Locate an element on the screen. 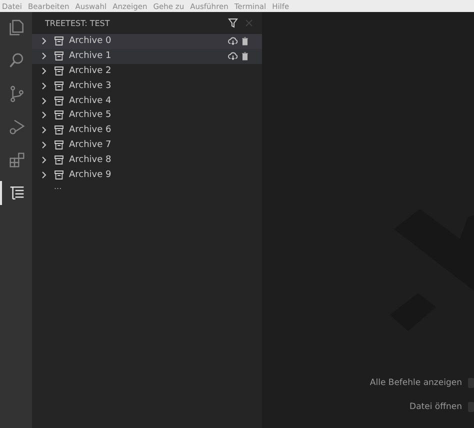 This screenshot has height=428, width=474. tree-item-label: Archive 0 is located at coordinates (90, 41).